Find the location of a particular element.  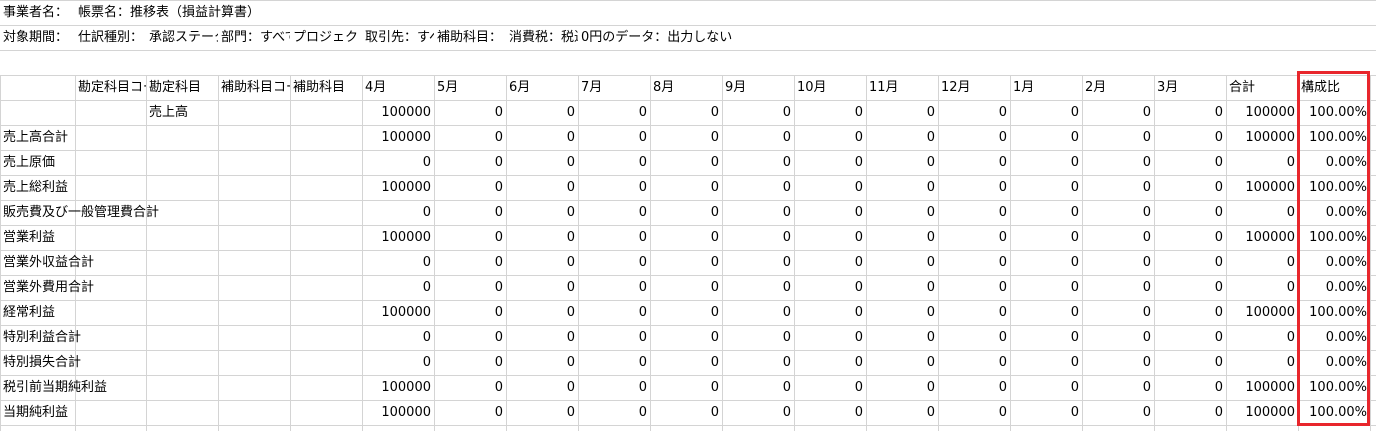

account-label-cell: 特別損失合計 is located at coordinates (40, 362).